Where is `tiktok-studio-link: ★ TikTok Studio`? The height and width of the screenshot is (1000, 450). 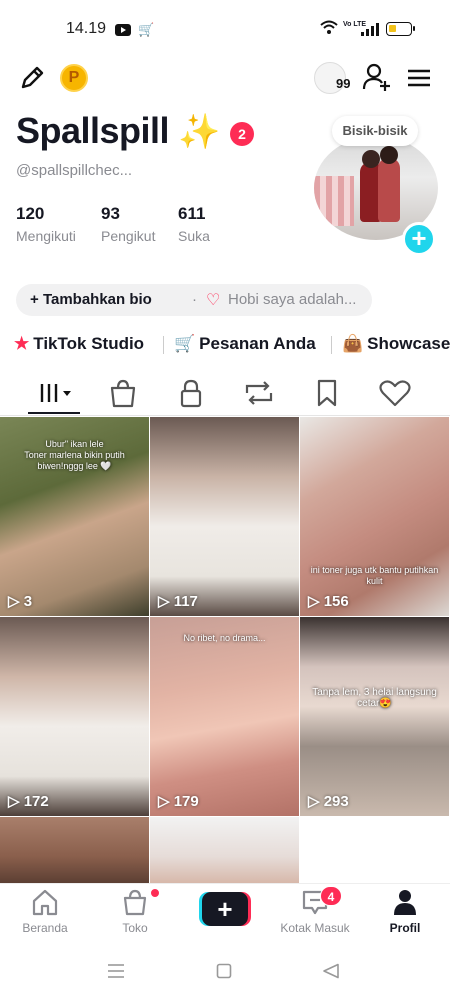
tiktok-studio-link: ★ TikTok Studio is located at coordinates (79, 344).